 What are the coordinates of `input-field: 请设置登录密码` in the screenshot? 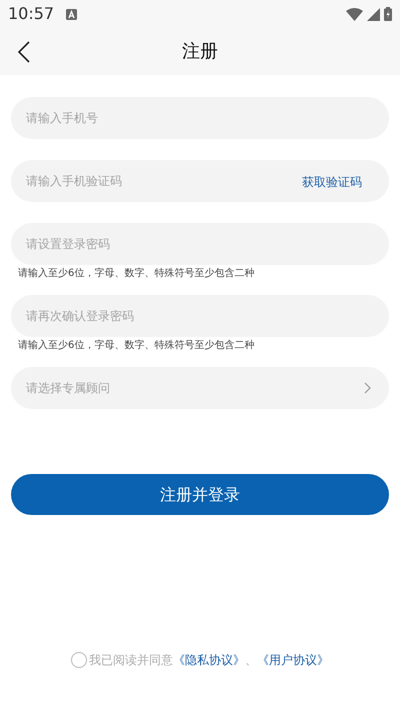 It's located at (200, 244).